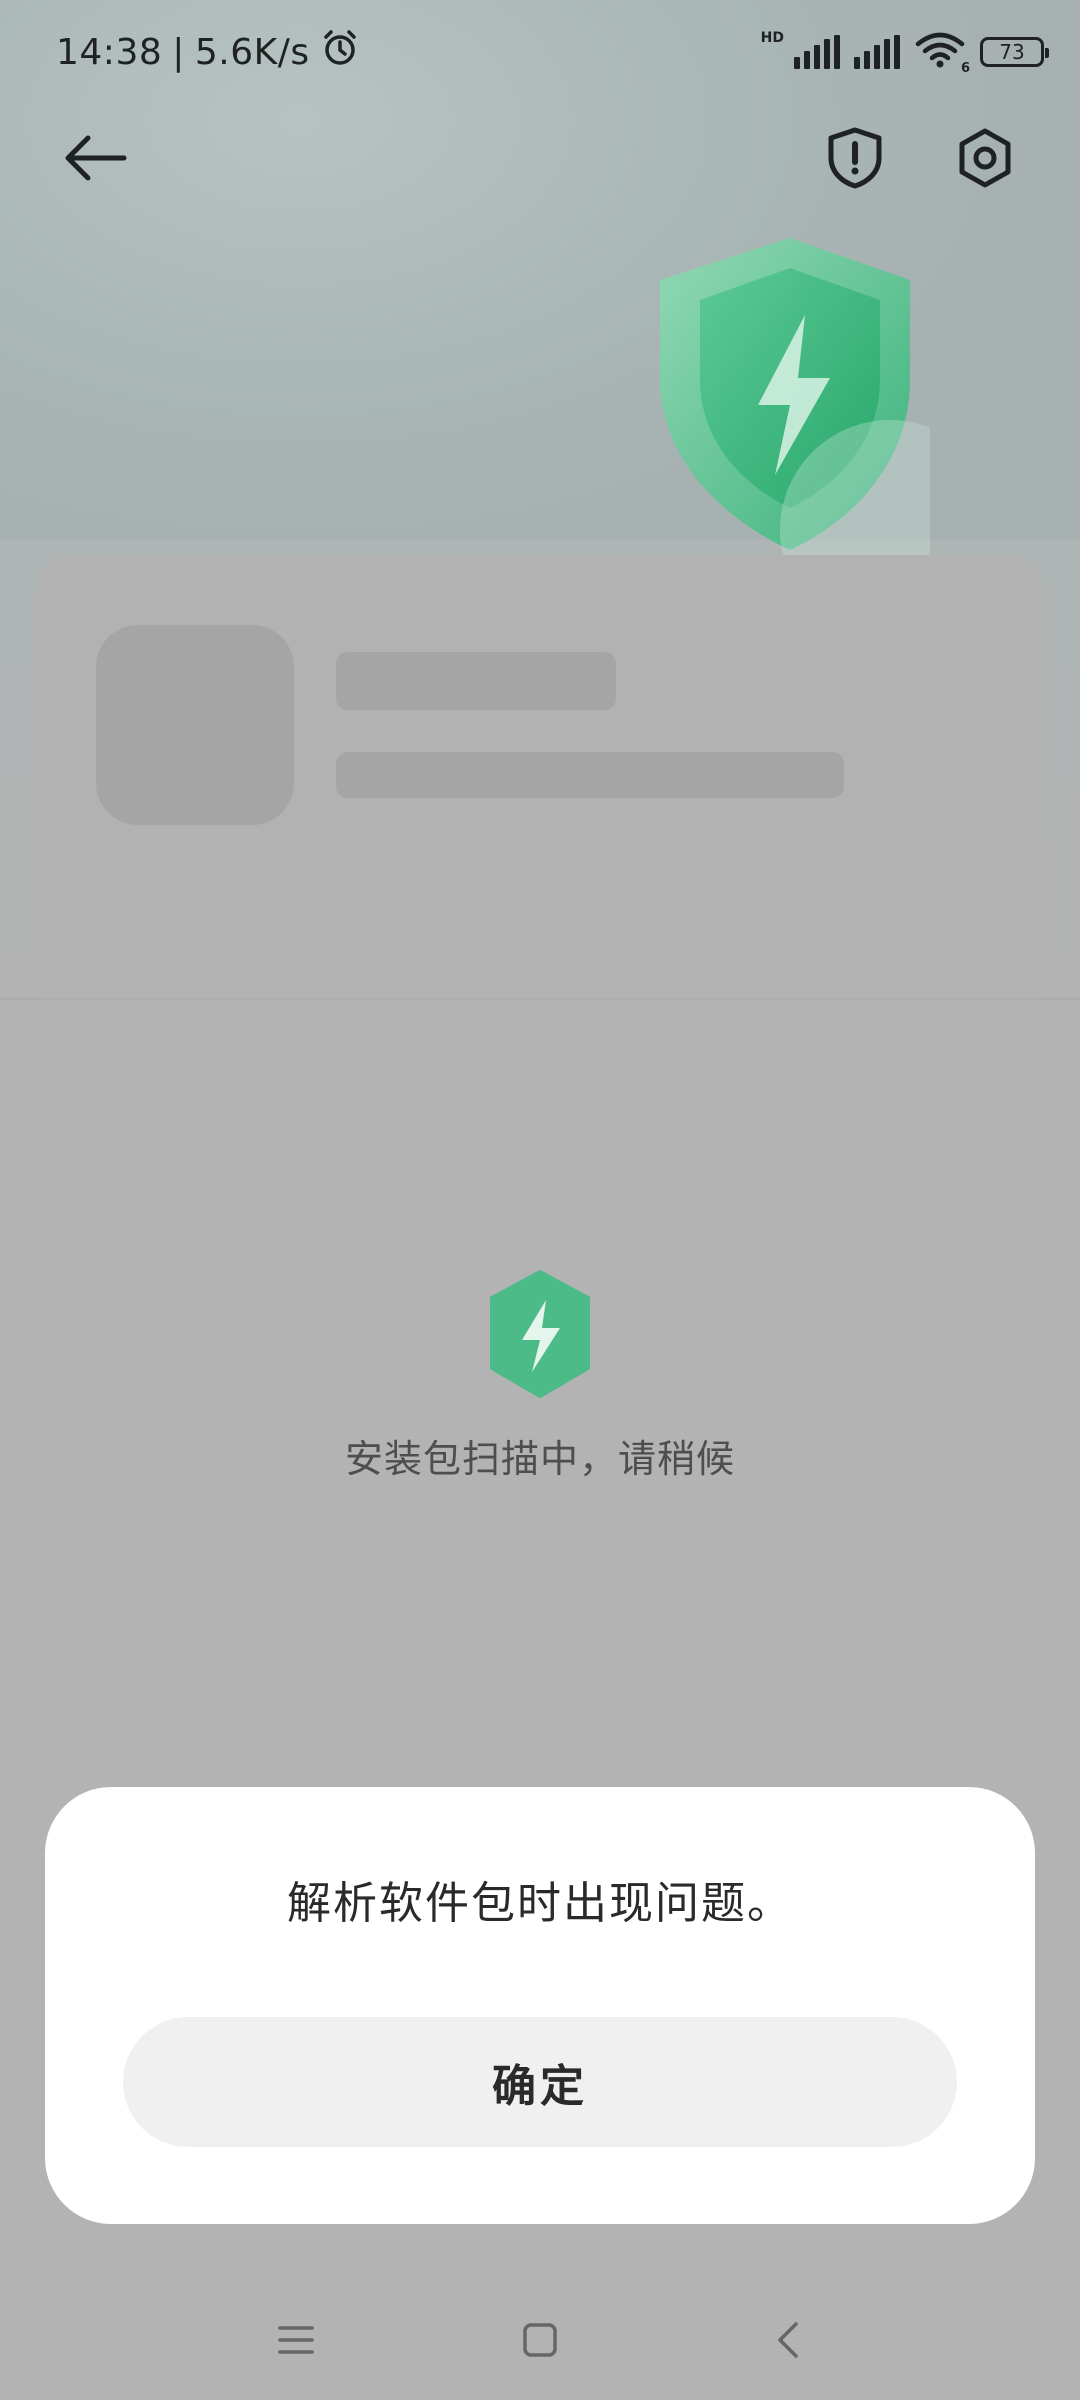  I want to click on scan-status-text: 安装包扫描中，请稍候, so click(539, 1459).